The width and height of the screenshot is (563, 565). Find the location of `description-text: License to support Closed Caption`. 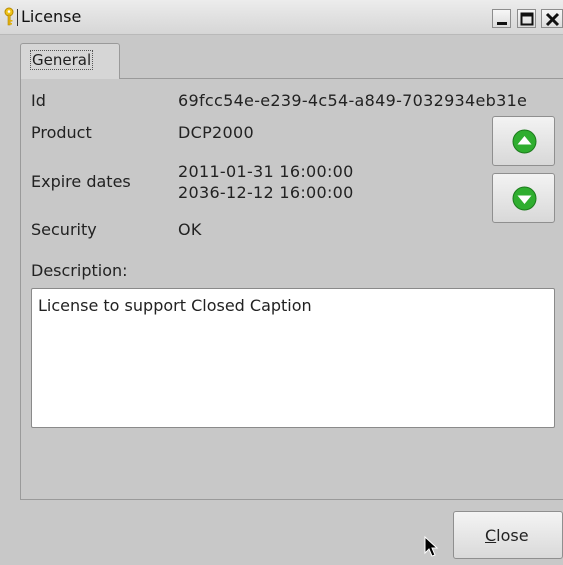

description-text: License to support Closed Caption is located at coordinates (175, 305).